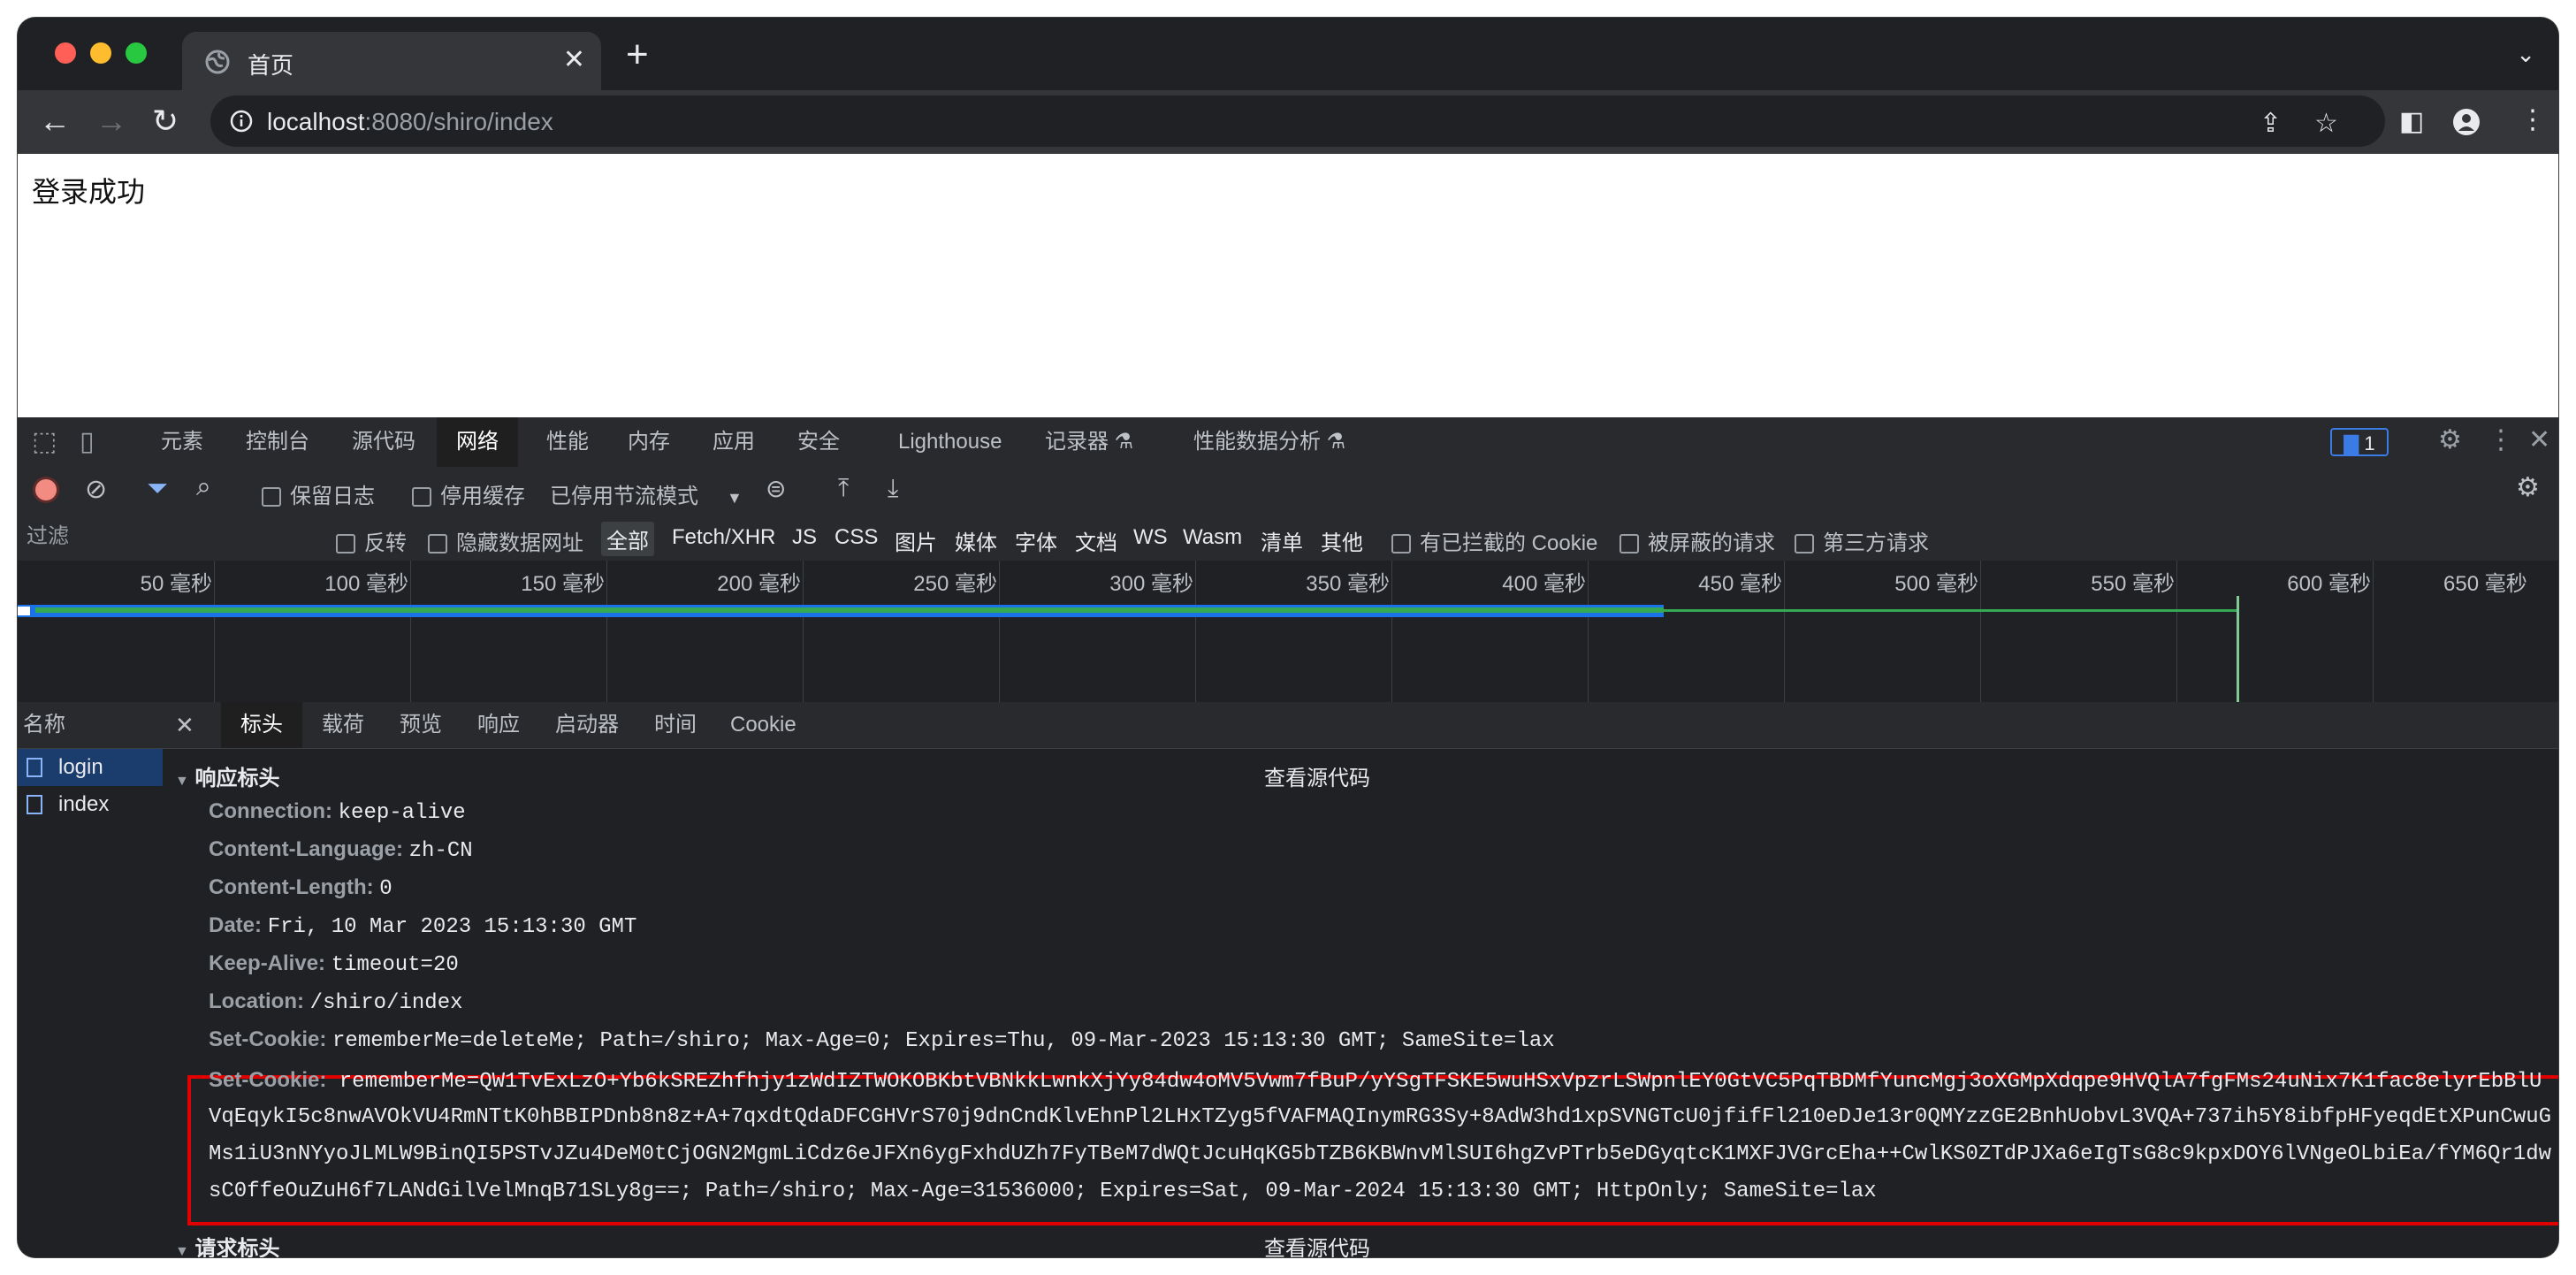 This screenshot has height=1275, width=2576. Describe the element at coordinates (157, 489) in the screenshot. I see `filter-icon: ⏷` at that location.